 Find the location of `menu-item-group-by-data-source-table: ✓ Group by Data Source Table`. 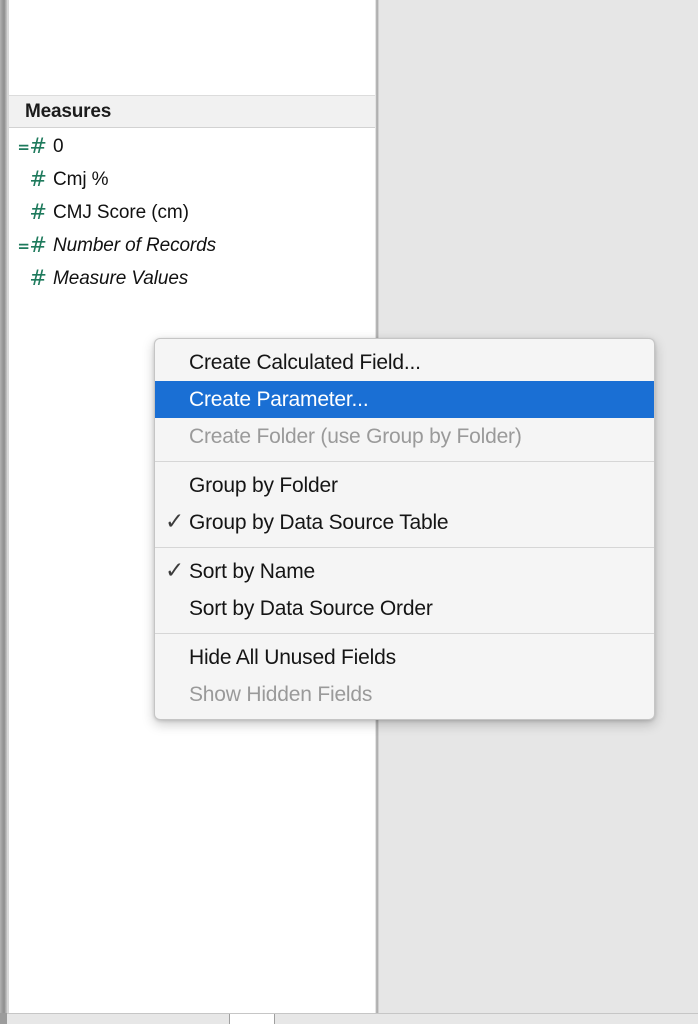

menu-item-group-by-data-source-table: ✓ Group by Data Source Table is located at coordinates (404, 522).